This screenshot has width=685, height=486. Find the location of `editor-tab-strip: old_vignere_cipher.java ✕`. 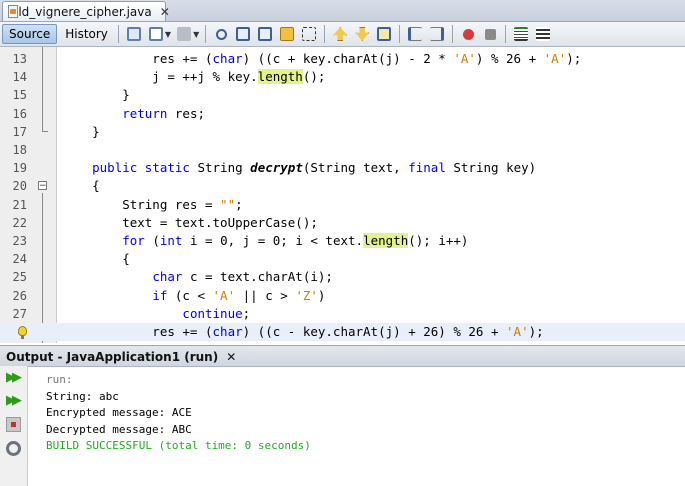

editor-tab-strip: old_vignere_cipher.java ✕ is located at coordinates (342, 11).